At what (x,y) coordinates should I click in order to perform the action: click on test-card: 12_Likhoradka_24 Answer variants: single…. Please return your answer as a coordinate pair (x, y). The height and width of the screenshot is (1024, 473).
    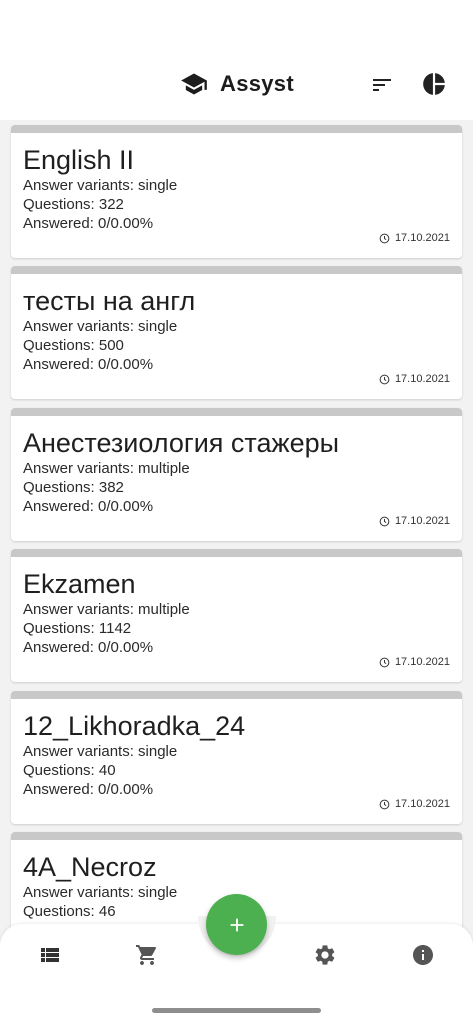
    Looking at the image, I should click on (236, 757).